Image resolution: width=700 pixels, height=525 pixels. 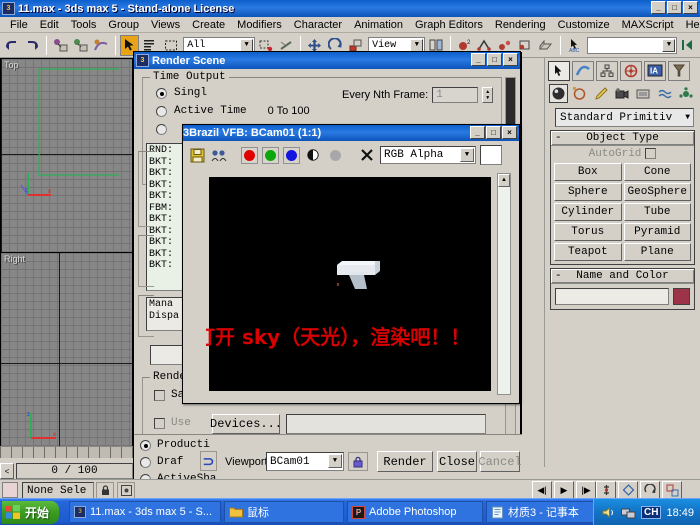 What do you see at coordinates (168, 355) in the screenshot?
I see `render-small-input` at bounding box center [168, 355].